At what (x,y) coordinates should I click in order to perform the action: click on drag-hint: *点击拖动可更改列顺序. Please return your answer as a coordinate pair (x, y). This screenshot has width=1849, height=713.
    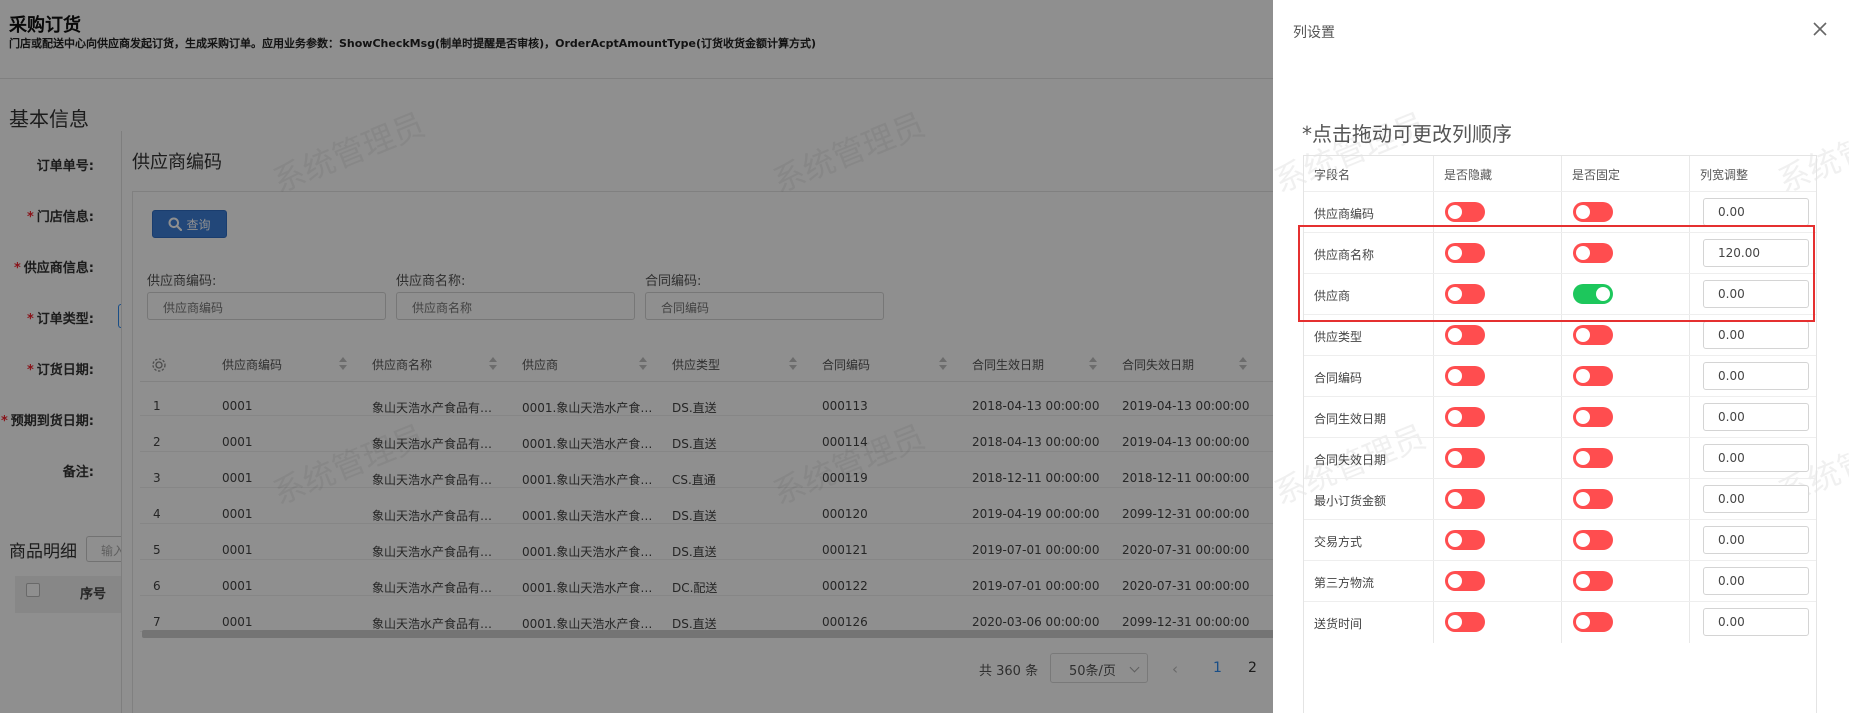
    Looking at the image, I should click on (1407, 134).